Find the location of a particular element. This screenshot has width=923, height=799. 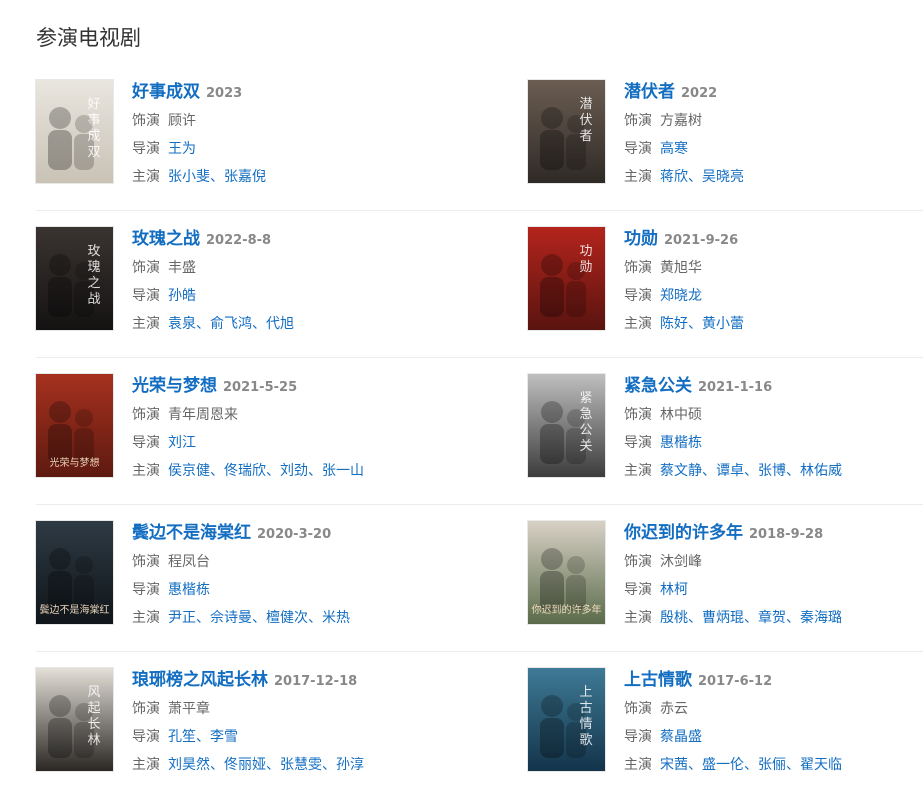

person-link: 李雪 is located at coordinates (224, 737).